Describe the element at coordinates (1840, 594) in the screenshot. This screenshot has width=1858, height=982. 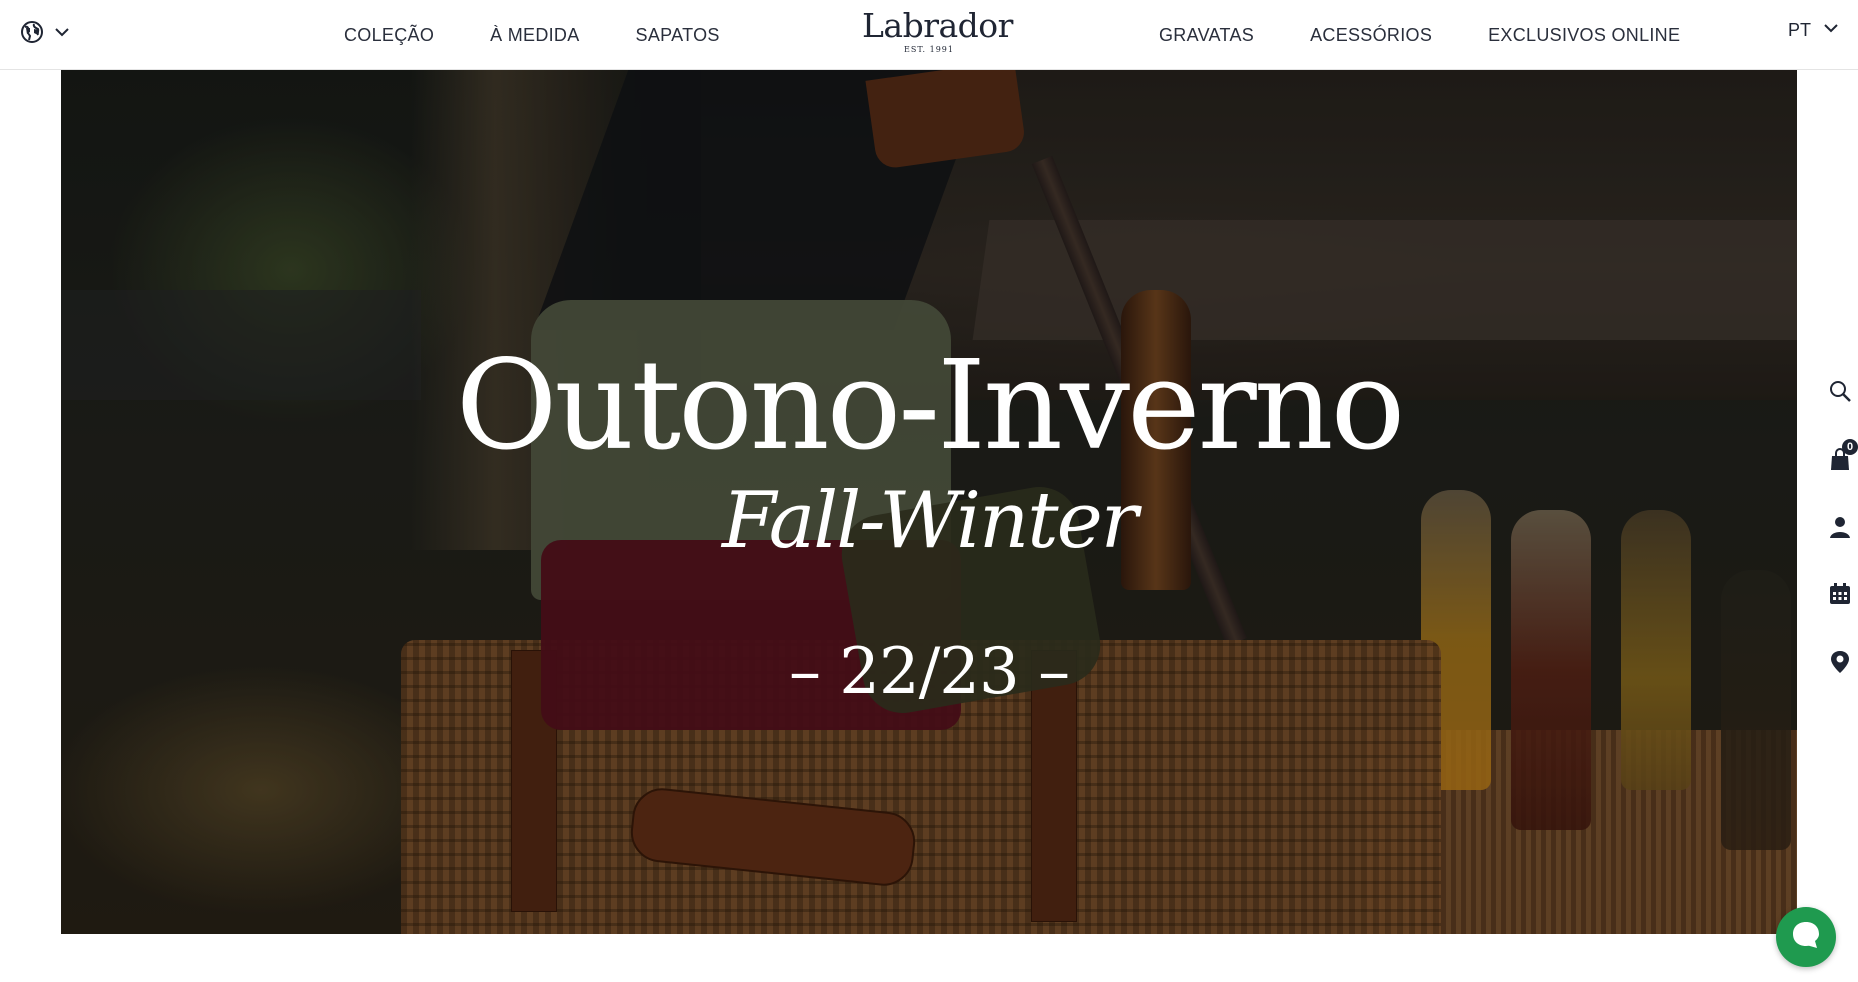
I see `calendar-icon` at that location.